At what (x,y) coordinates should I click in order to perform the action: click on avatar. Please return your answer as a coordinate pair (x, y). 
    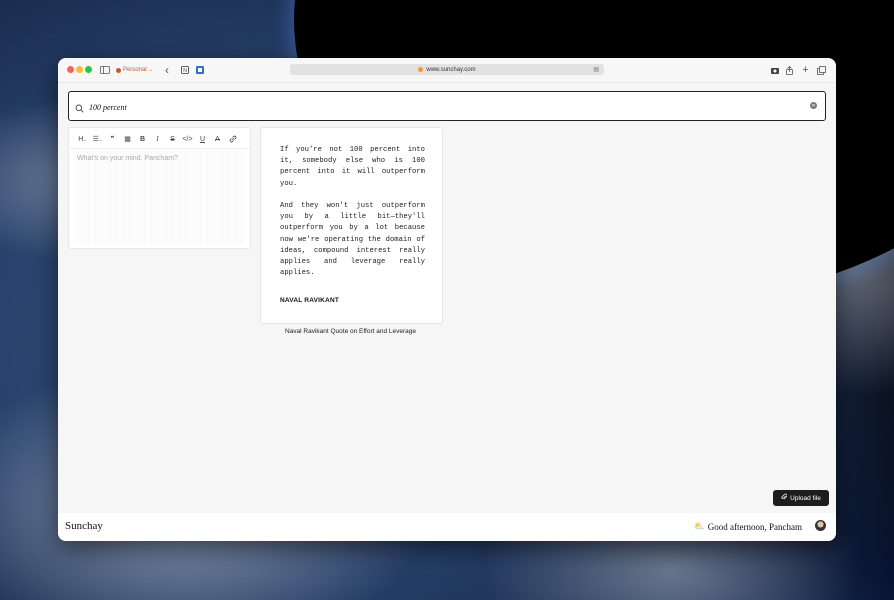
    Looking at the image, I should click on (820, 525).